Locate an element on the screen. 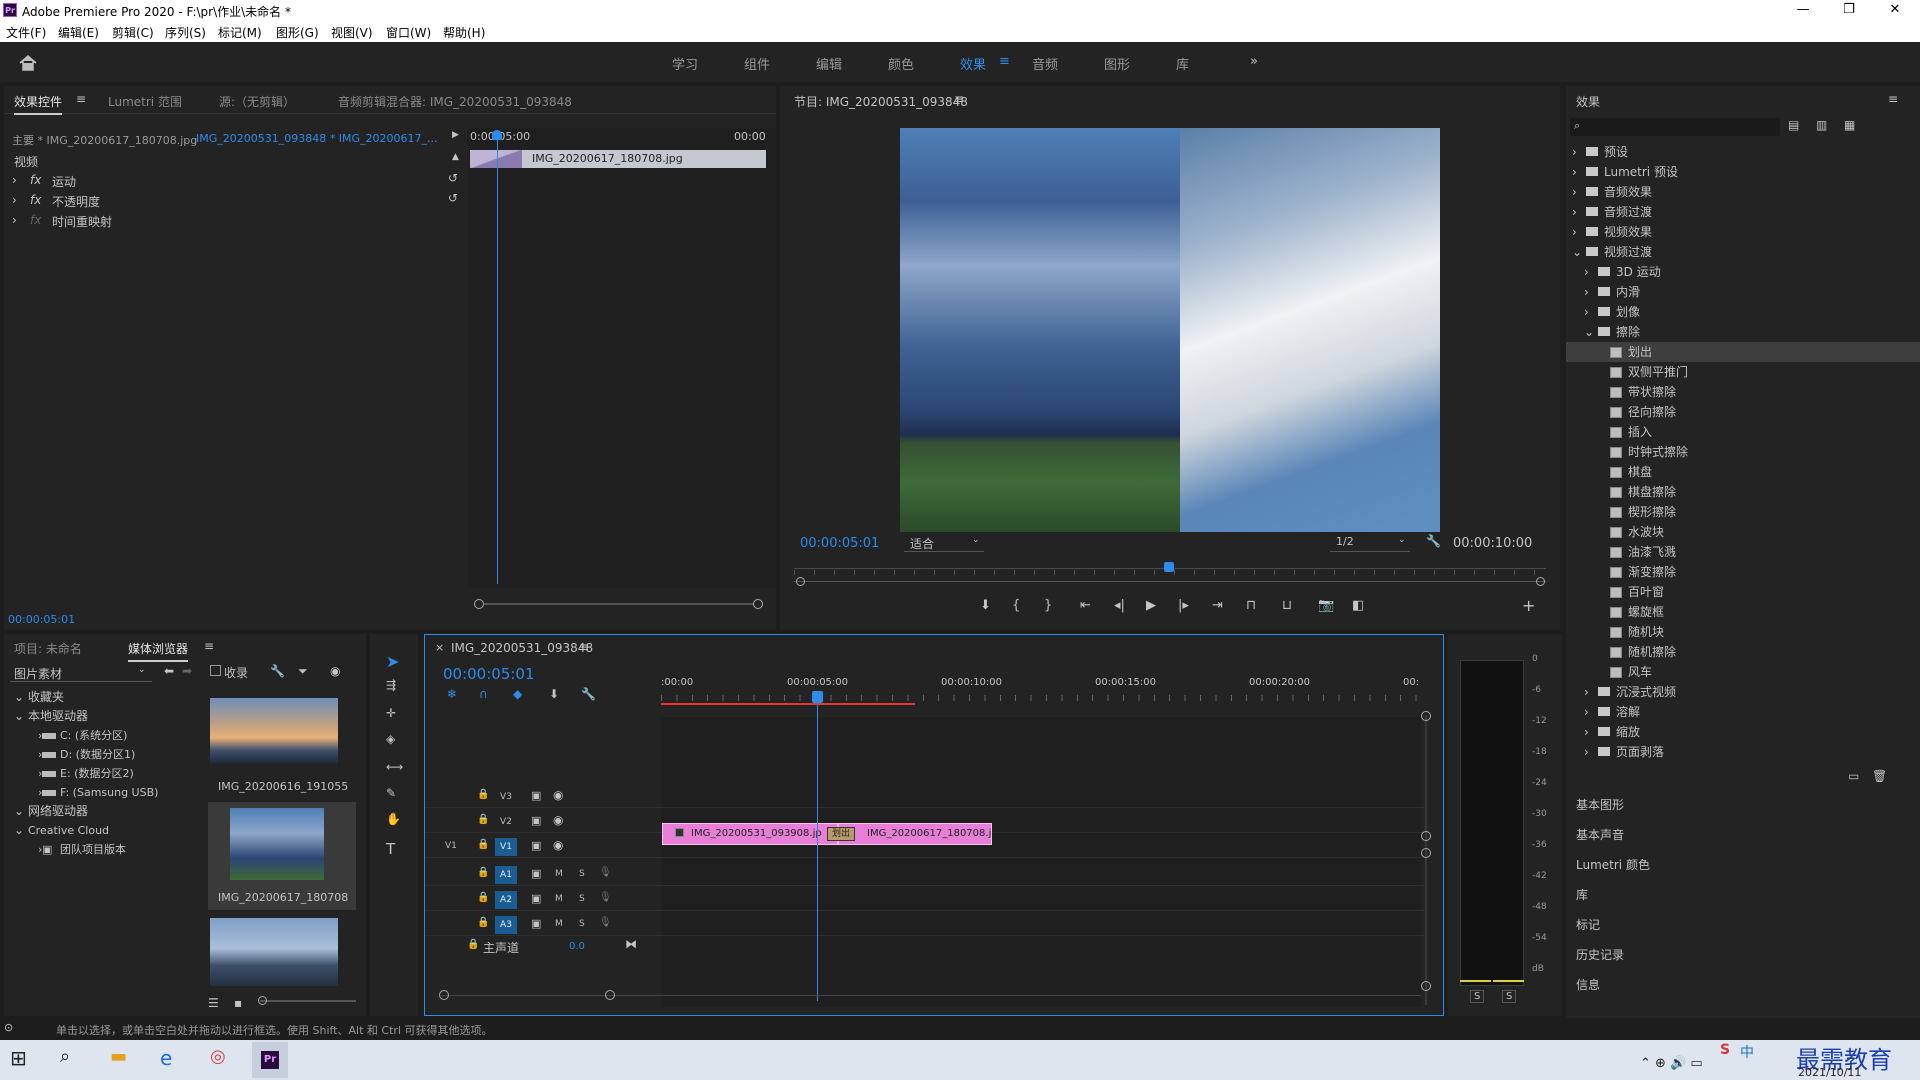  transition-item: 随机块 is located at coordinates (1743, 632).